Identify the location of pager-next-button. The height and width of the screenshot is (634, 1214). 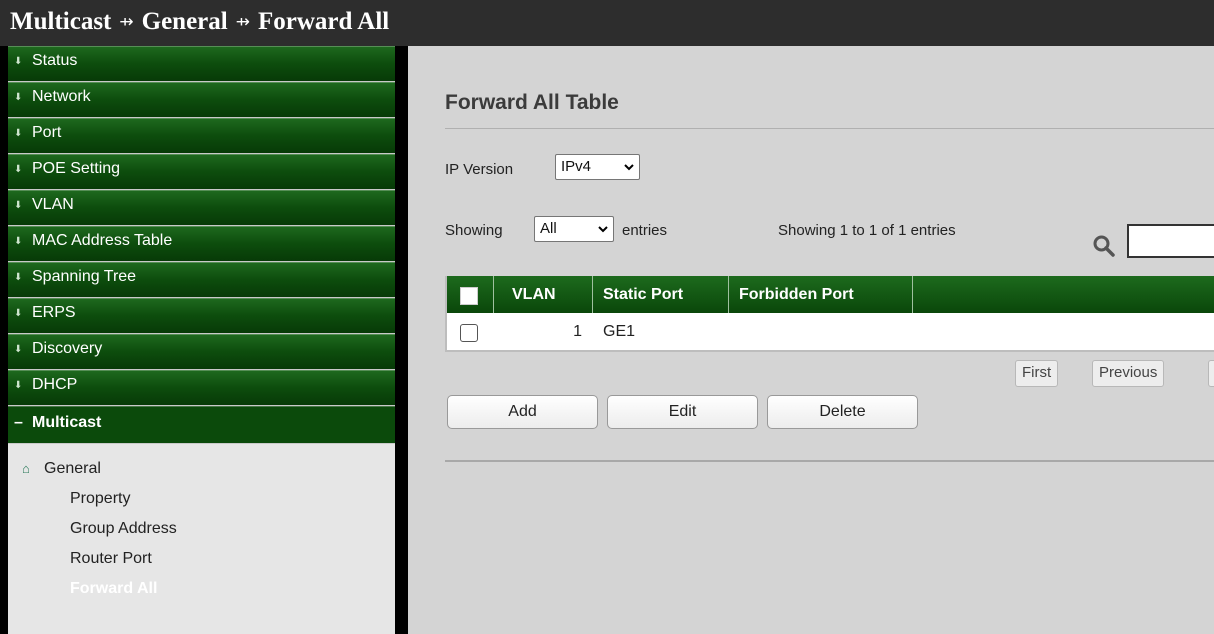
(1211, 373).